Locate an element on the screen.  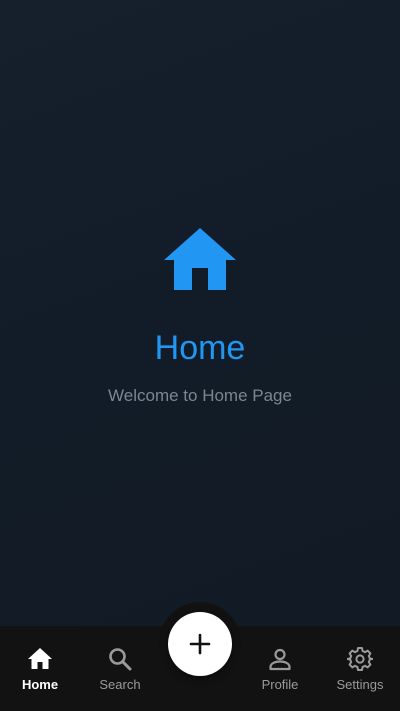
add-button is located at coordinates (200, 644).